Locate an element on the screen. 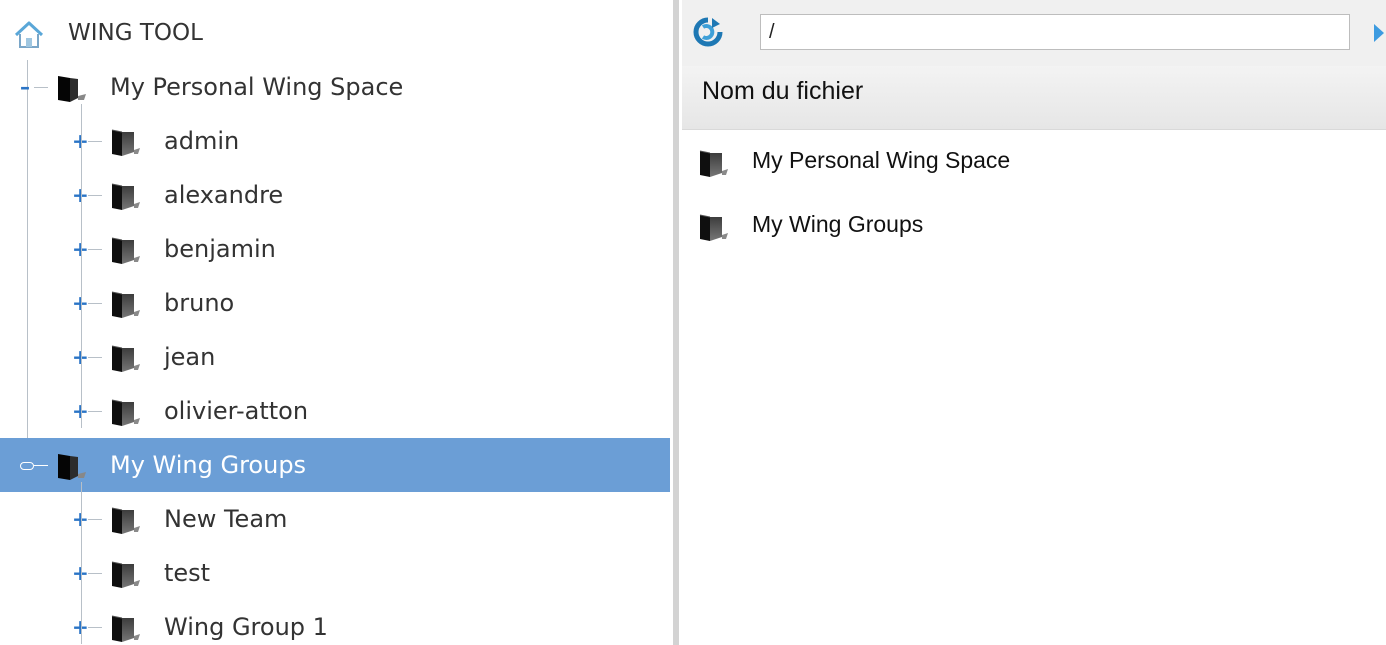  path-toolbar is located at coordinates (1034, 33).